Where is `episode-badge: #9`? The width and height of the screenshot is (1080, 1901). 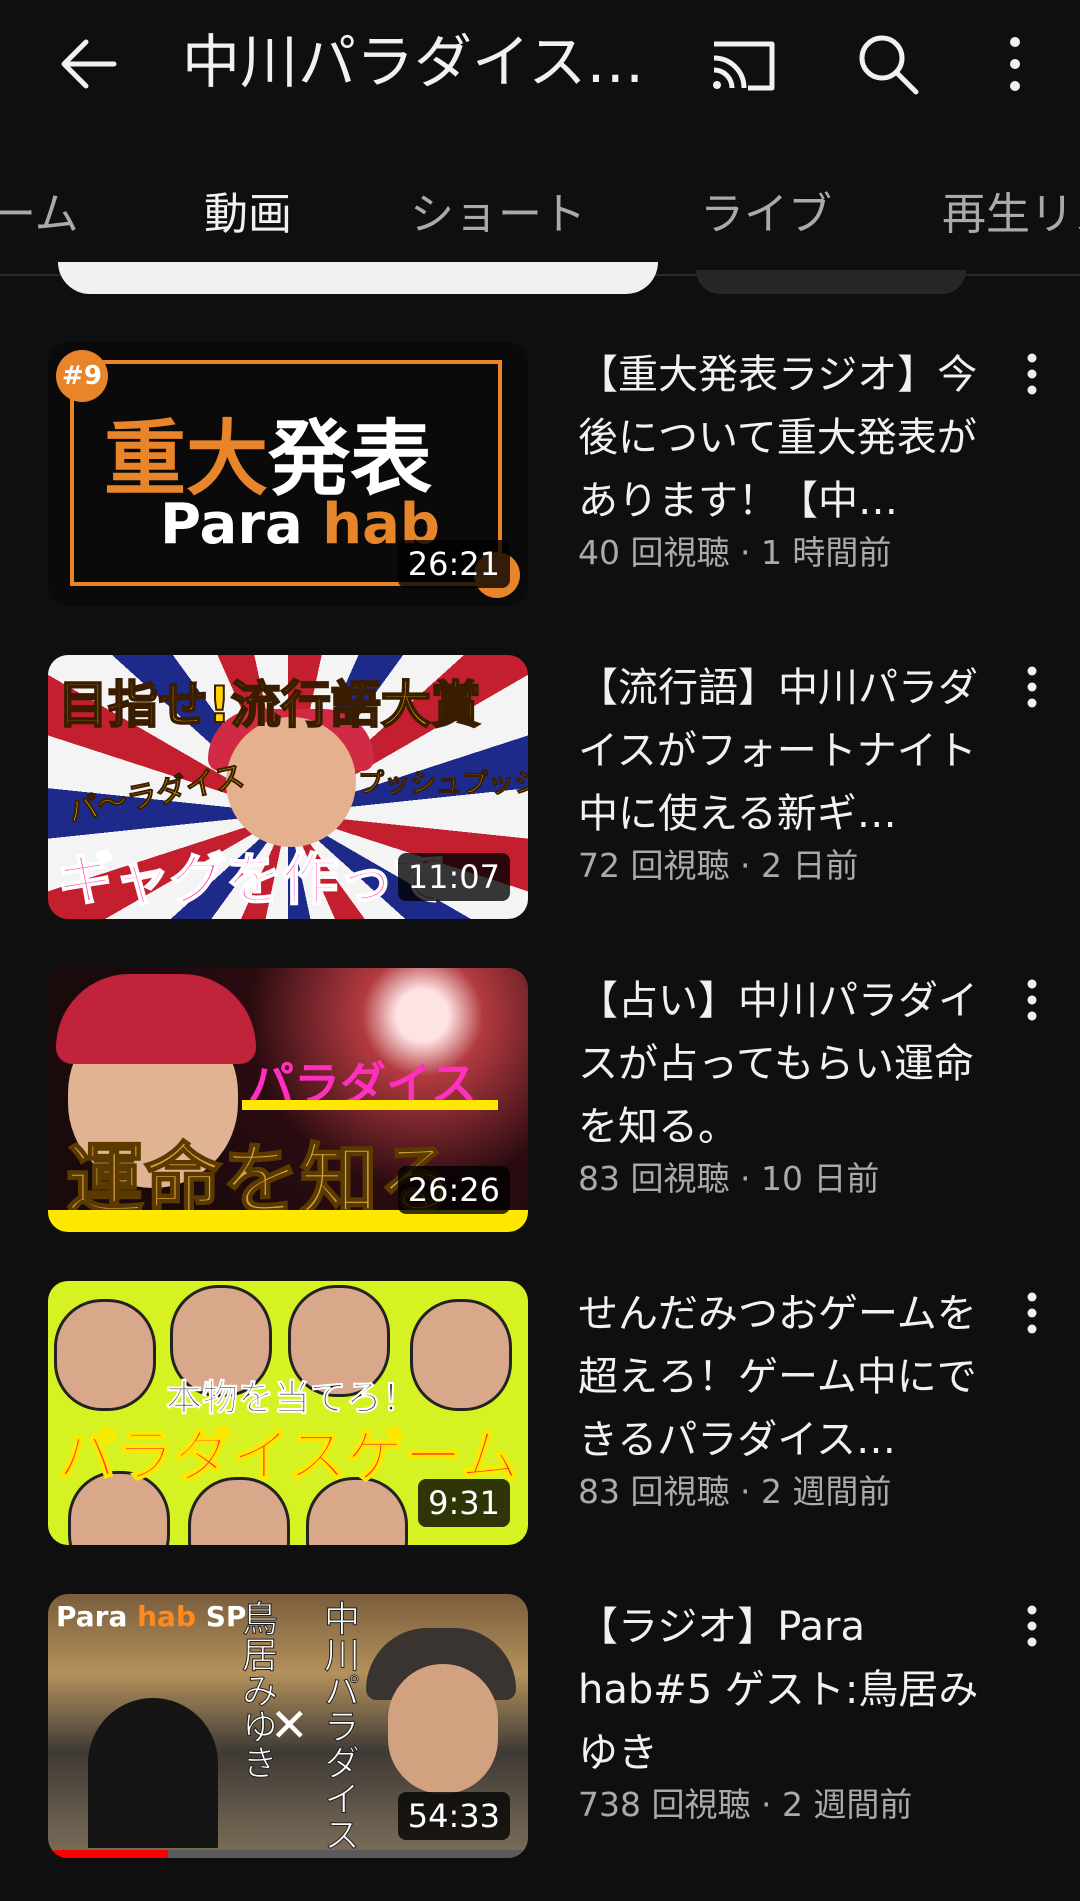 episode-badge: #9 is located at coordinates (82, 376).